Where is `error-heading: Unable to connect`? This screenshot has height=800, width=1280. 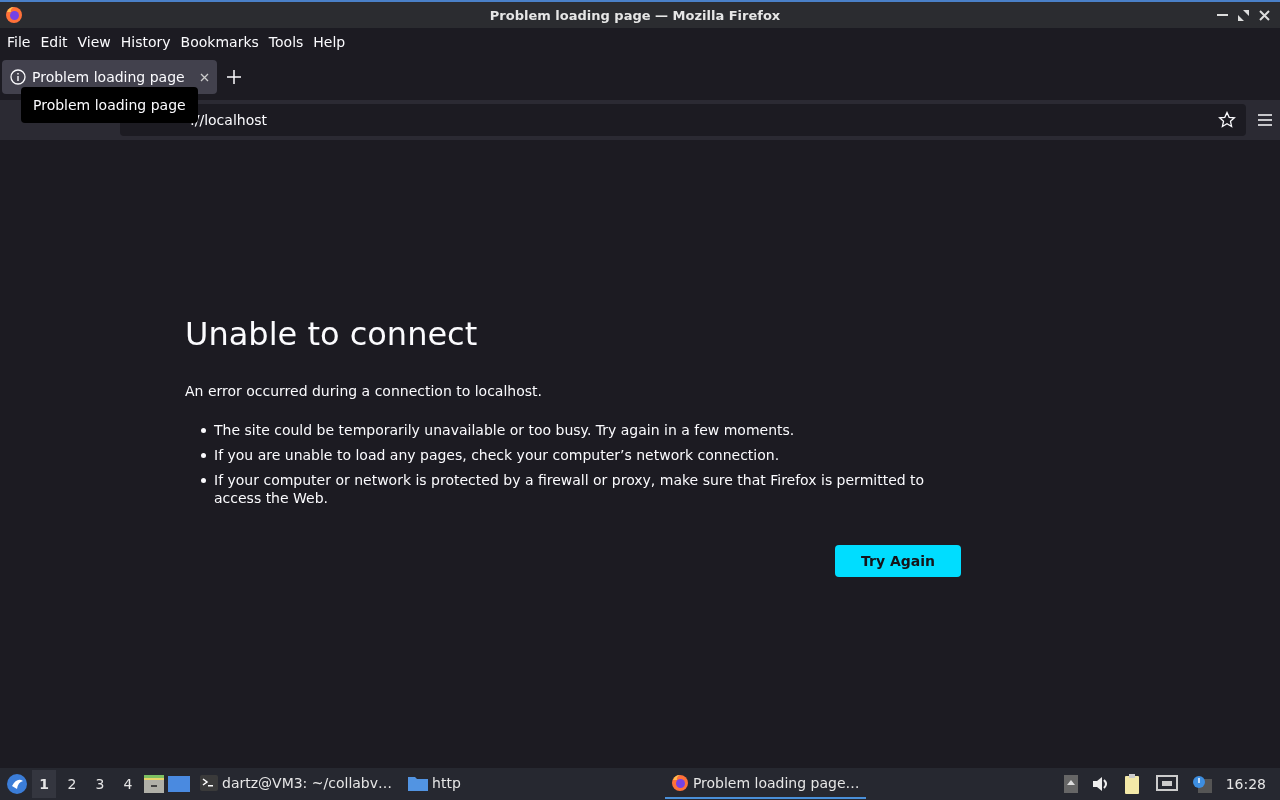
error-heading: Unable to connect is located at coordinates (332, 334).